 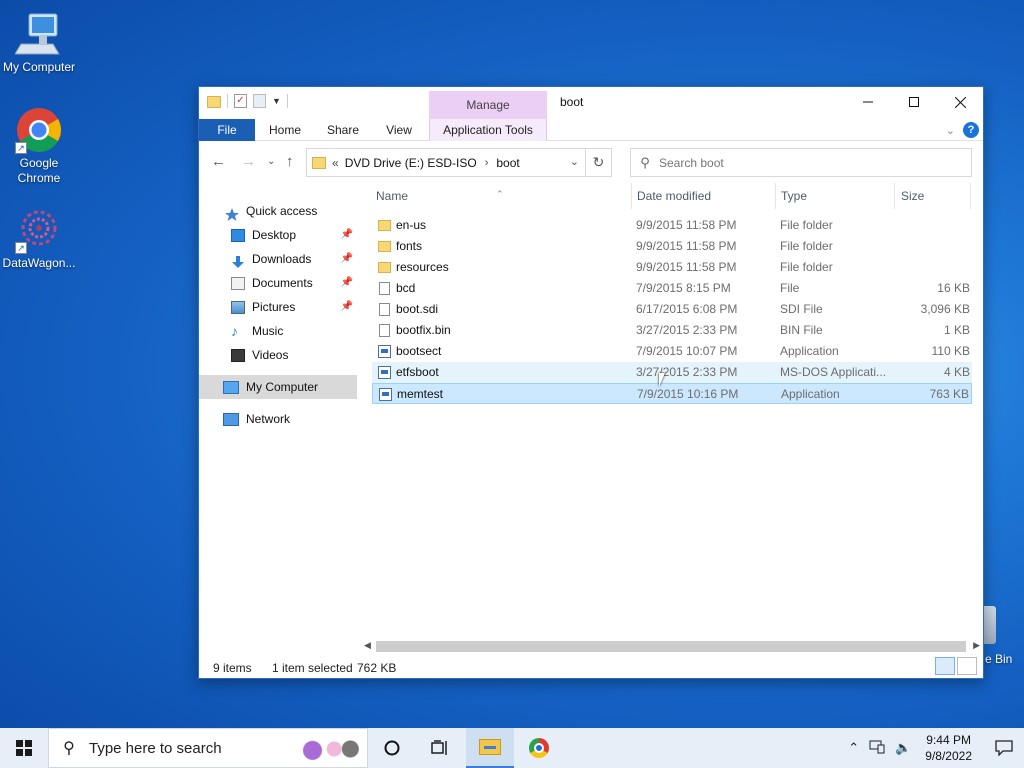 What do you see at coordinates (278, 259) in the screenshot?
I see `nav-downloads: Downloads 📌` at bounding box center [278, 259].